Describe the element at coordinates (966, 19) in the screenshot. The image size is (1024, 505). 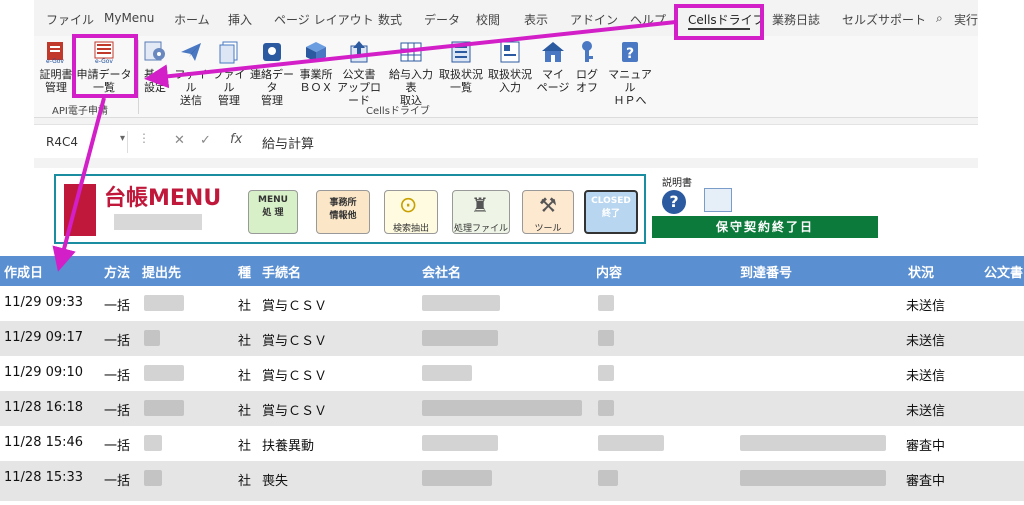
I see `tab-execute: 実行` at that location.